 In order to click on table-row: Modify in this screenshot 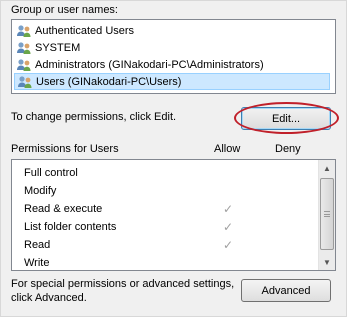, I will do `click(166, 191)`.